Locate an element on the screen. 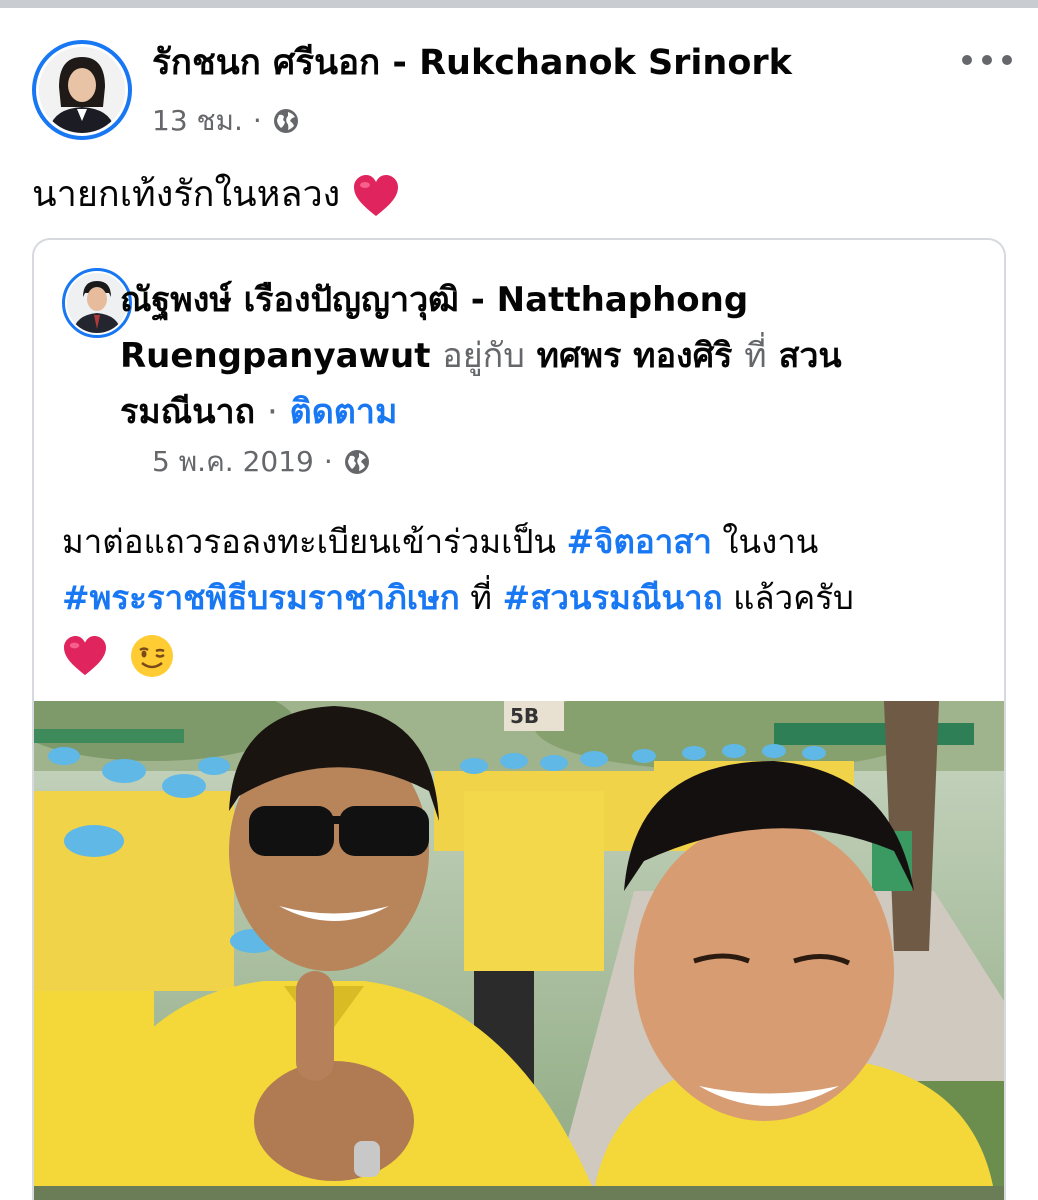 Image resolution: width=1038 pixels, height=1200 pixels. body-line3 is located at coordinates (532, 654).